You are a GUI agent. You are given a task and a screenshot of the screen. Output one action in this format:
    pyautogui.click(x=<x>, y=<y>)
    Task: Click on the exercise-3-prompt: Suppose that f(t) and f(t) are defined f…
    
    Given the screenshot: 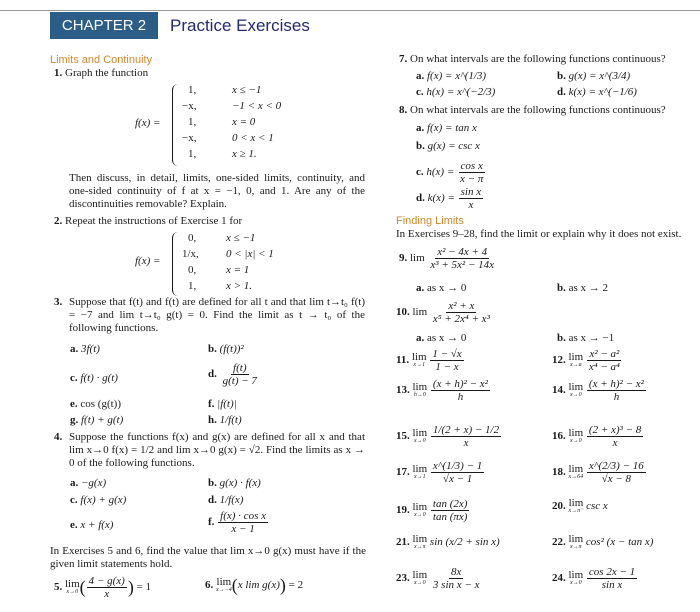 What is the action you would take?
    pyautogui.click(x=217, y=315)
    